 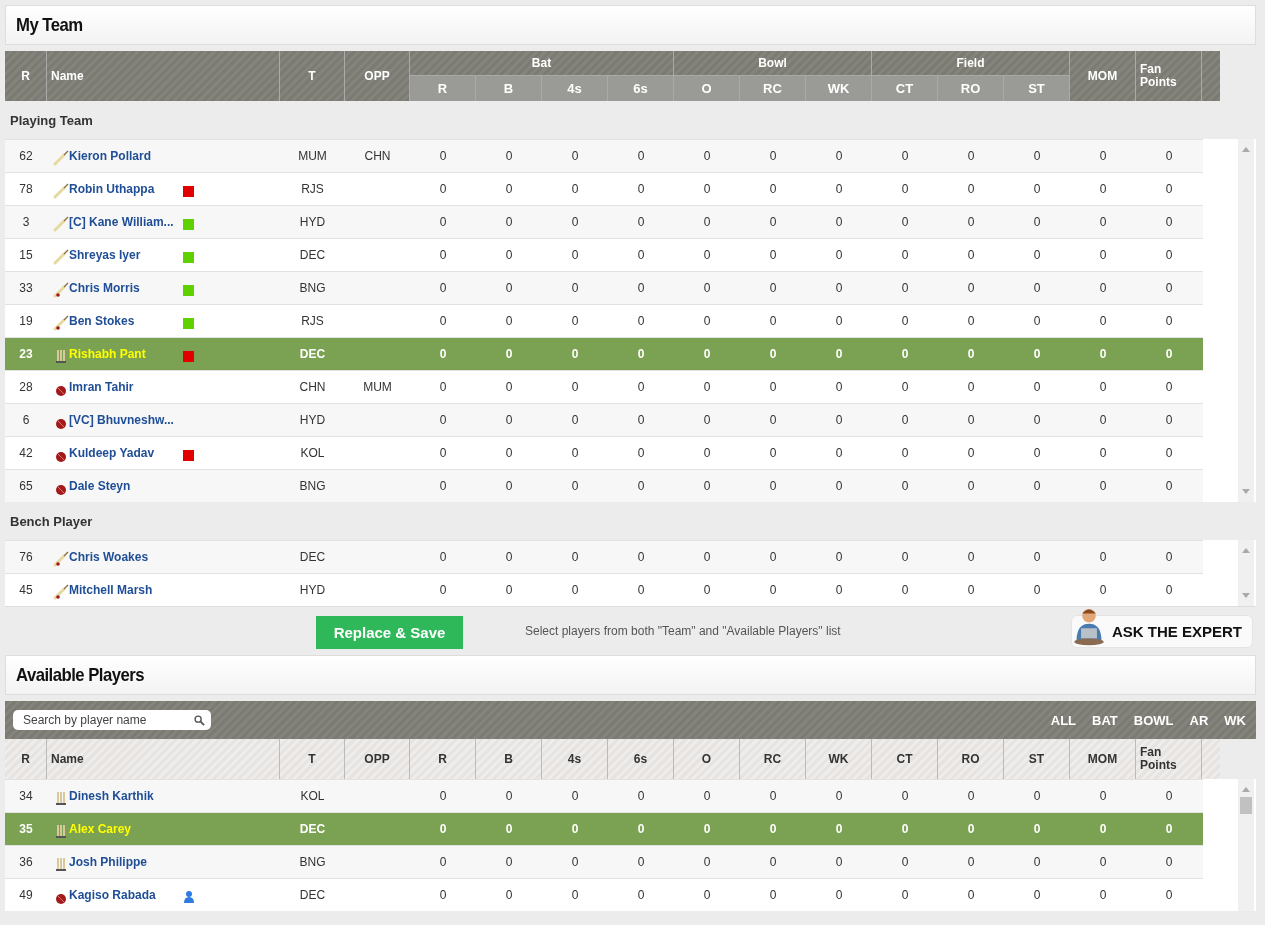 What do you see at coordinates (604, 287) in the screenshot?
I see `player-row: 33 Chris Morris BNG 0 0 0 0 0 0 0 0 0 0 0 0` at bounding box center [604, 287].